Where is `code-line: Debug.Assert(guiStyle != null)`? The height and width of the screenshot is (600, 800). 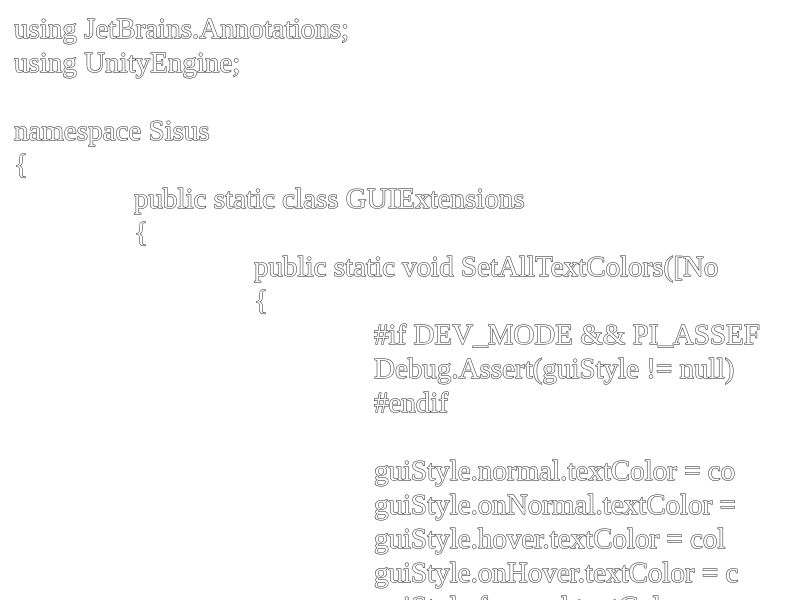 code-line: Debug.Assert(guiStyle != null) is located at coordinates (554, 369).